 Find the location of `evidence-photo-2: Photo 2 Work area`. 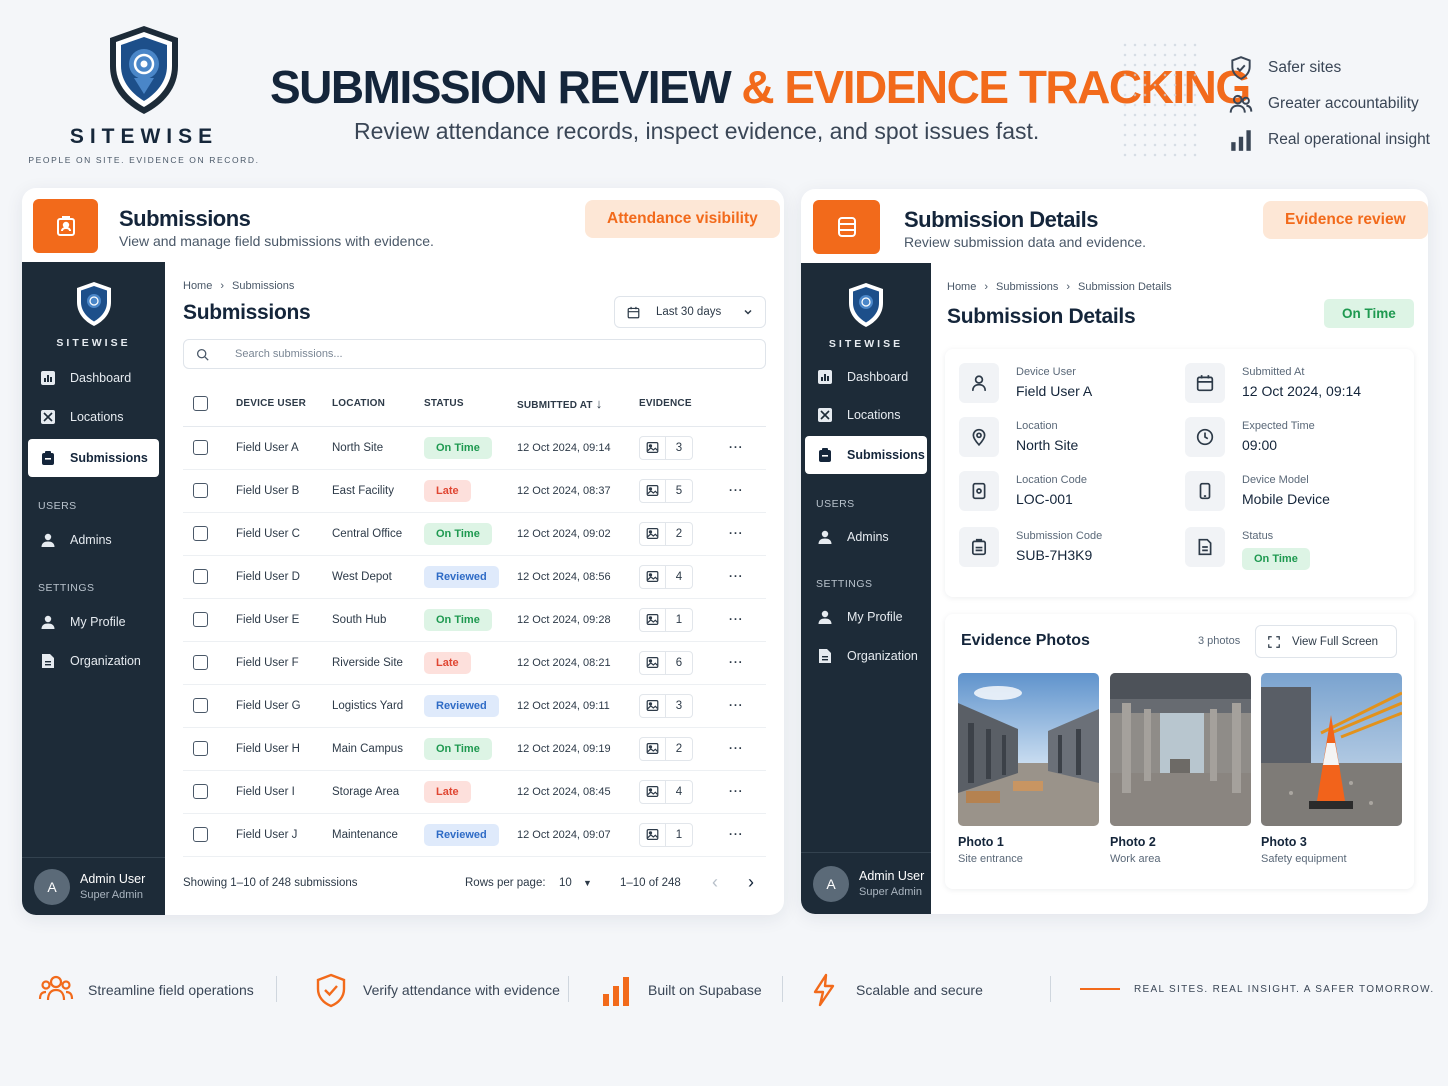

evidence-photo-2: Photo 2 Work area is located at coordinates (1180, 769).